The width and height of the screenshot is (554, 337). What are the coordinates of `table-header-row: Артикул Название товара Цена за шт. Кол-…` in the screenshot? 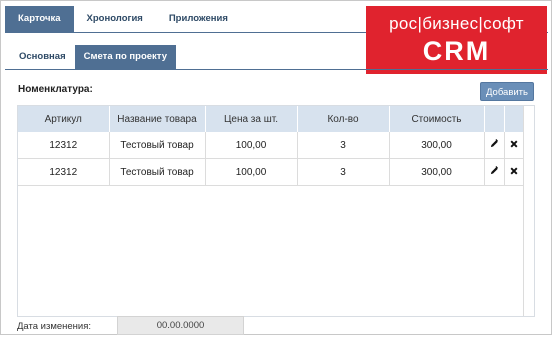 It's located at (271, 119).